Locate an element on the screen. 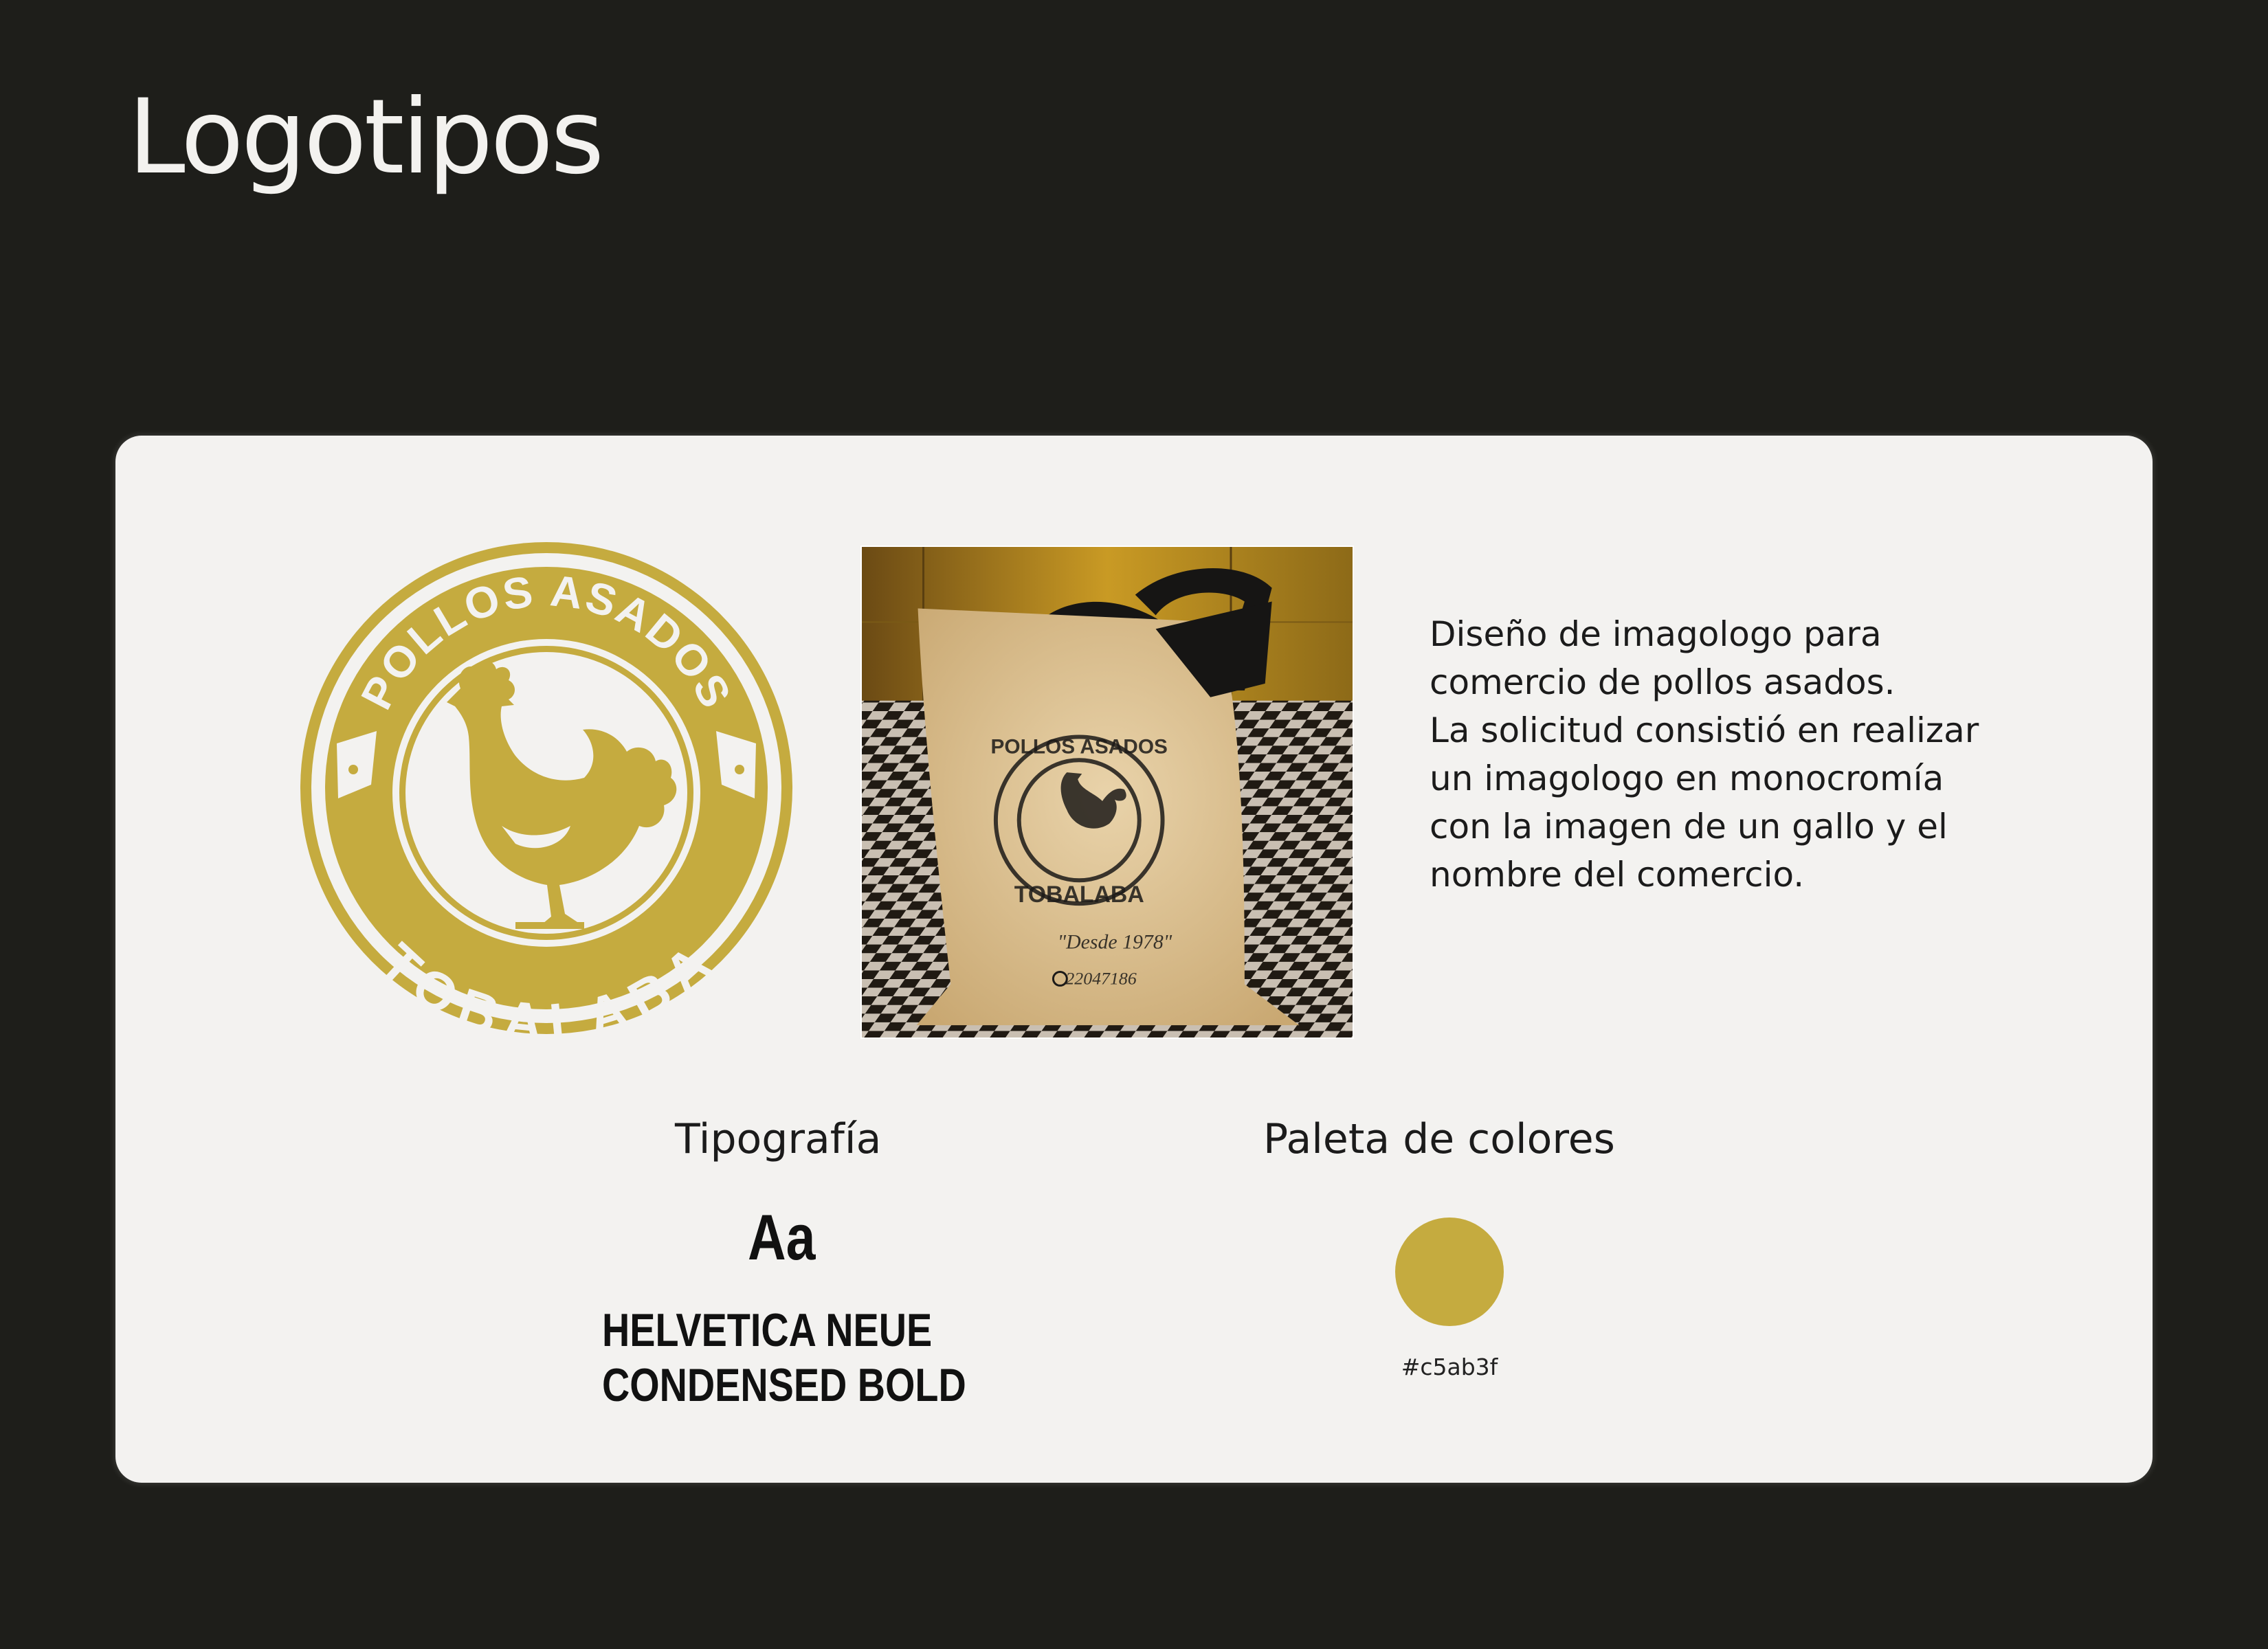 This screenshot has width=2268, height=1649. description-line: comercio de pollos asados. is located at coordinates (1663, 682).